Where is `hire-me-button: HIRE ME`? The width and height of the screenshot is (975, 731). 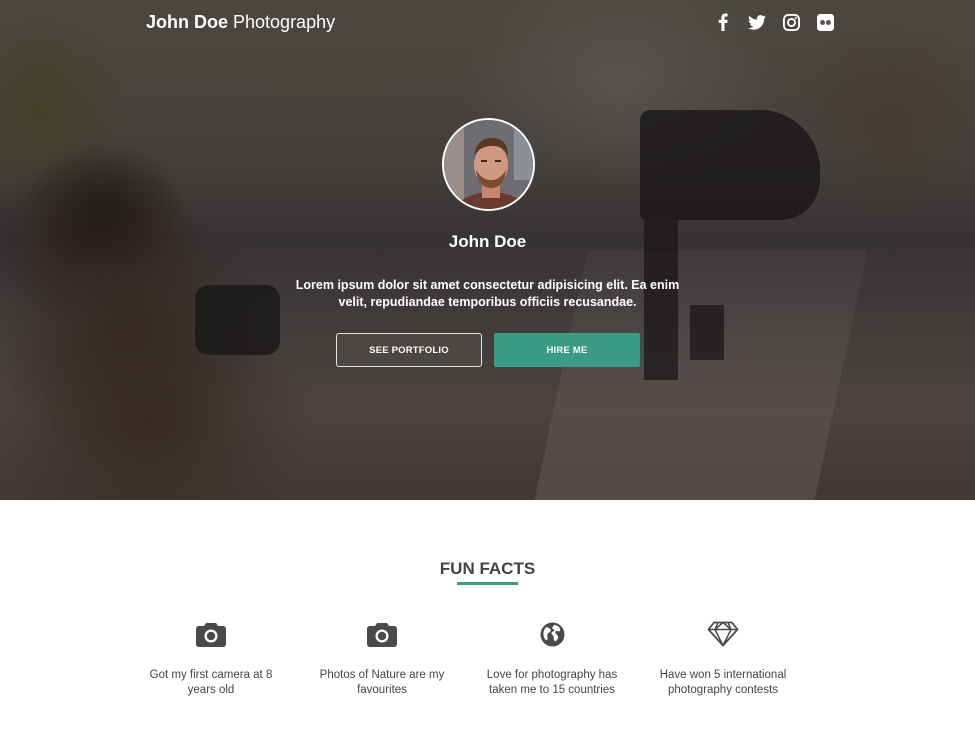 hire-me-button: HIRE ME is located at coordinates (567, 350).